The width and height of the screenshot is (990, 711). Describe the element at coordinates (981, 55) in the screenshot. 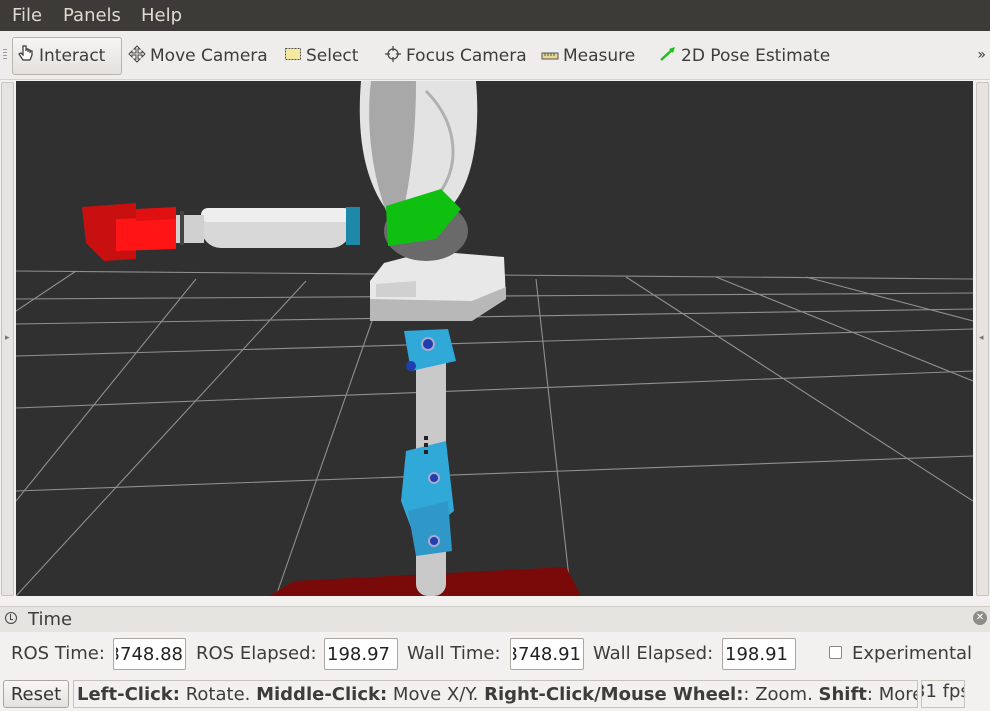

I see `toolbar-overflow-button: »` at that location.